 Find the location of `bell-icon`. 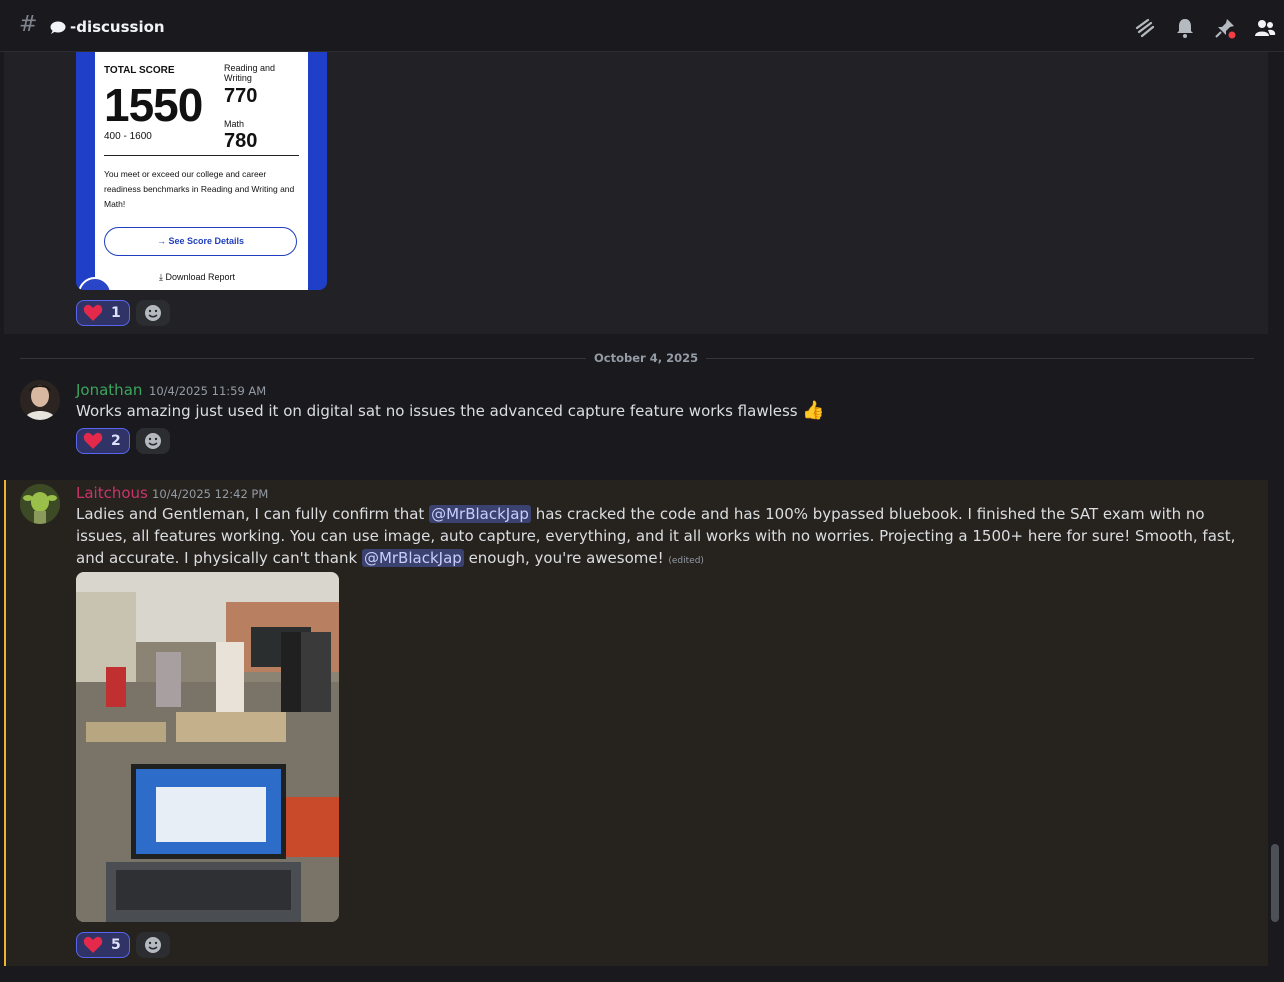

bell-icon is located at coordinates (1185, 28).